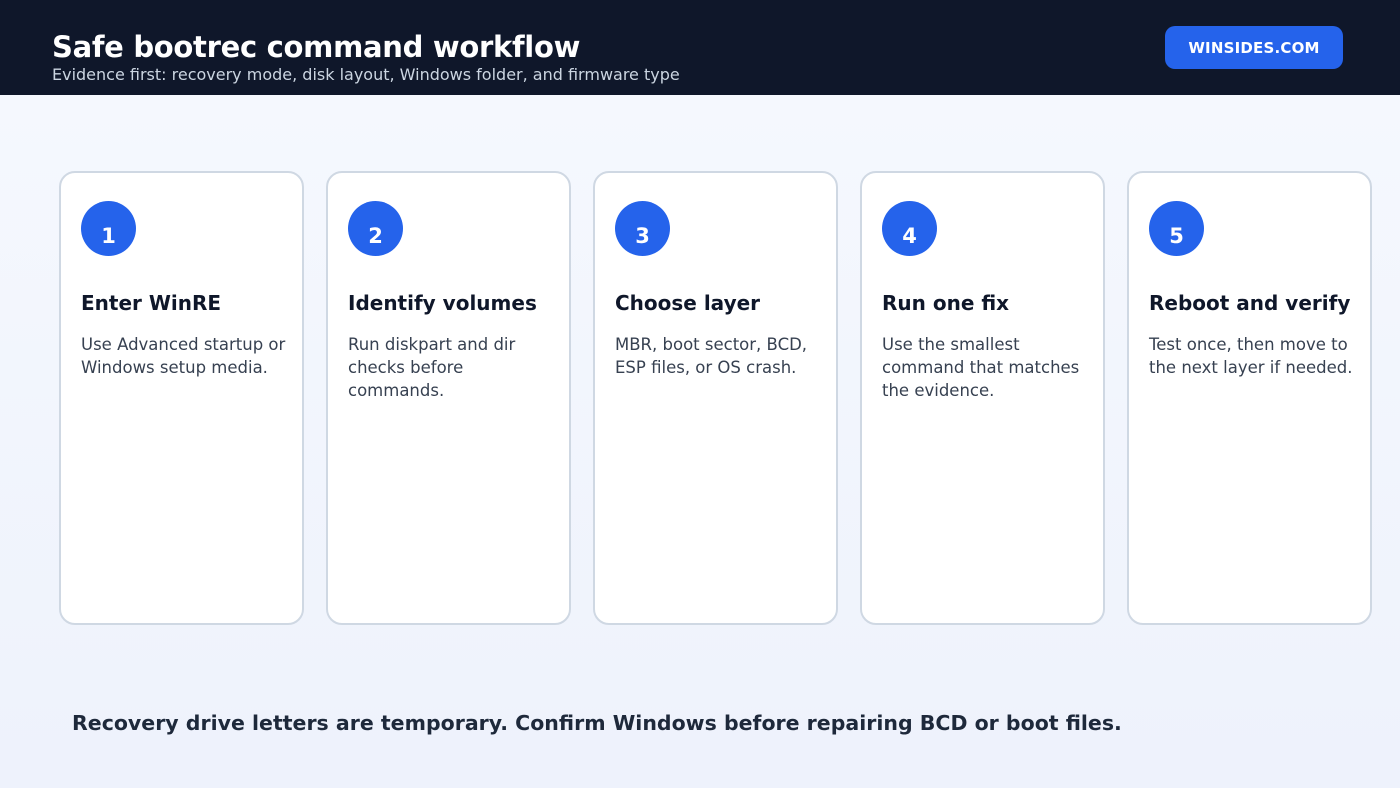 This screenshot has height=788, width=1400. I want to click on step-number-badge: 1, so click(108, 228).